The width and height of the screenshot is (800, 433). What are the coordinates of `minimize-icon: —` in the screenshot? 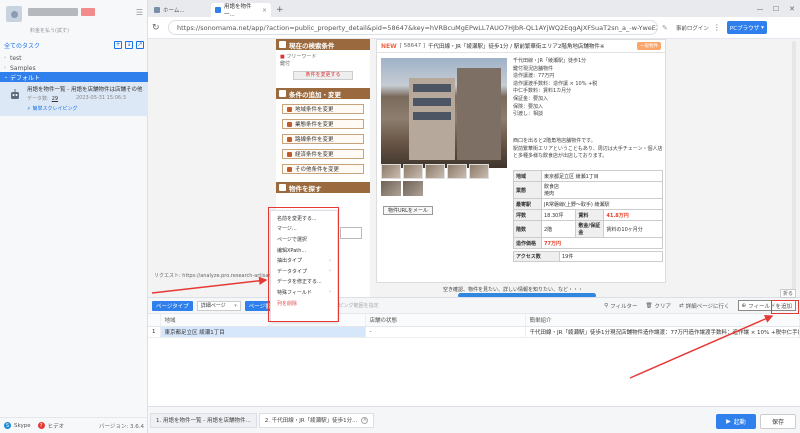 It's located at (760, 8).